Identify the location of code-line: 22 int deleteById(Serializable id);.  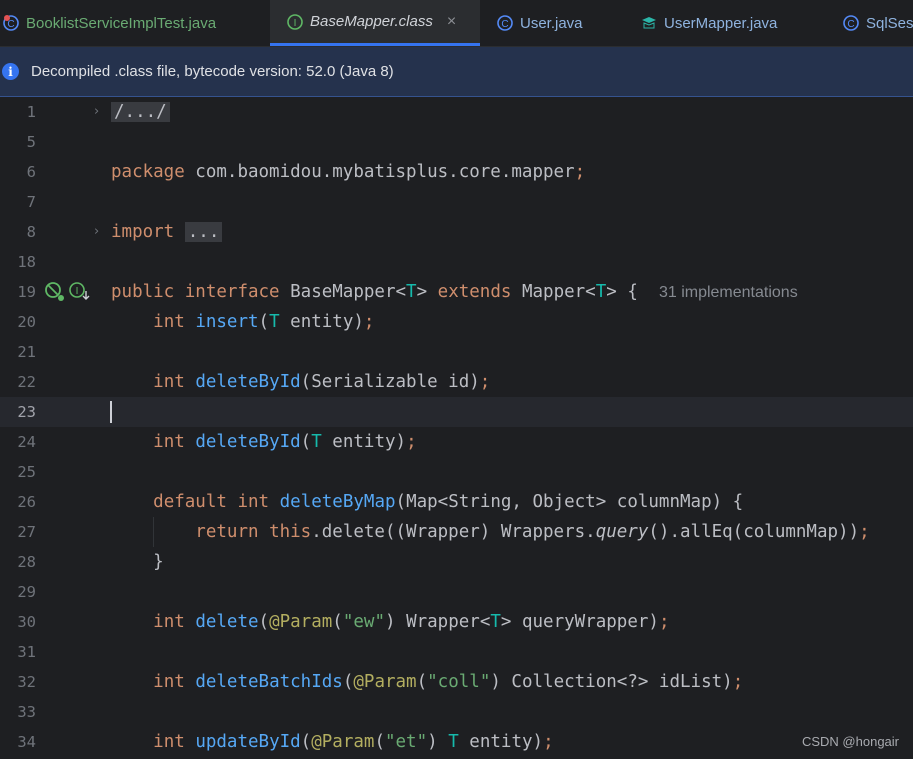
(456, 382).